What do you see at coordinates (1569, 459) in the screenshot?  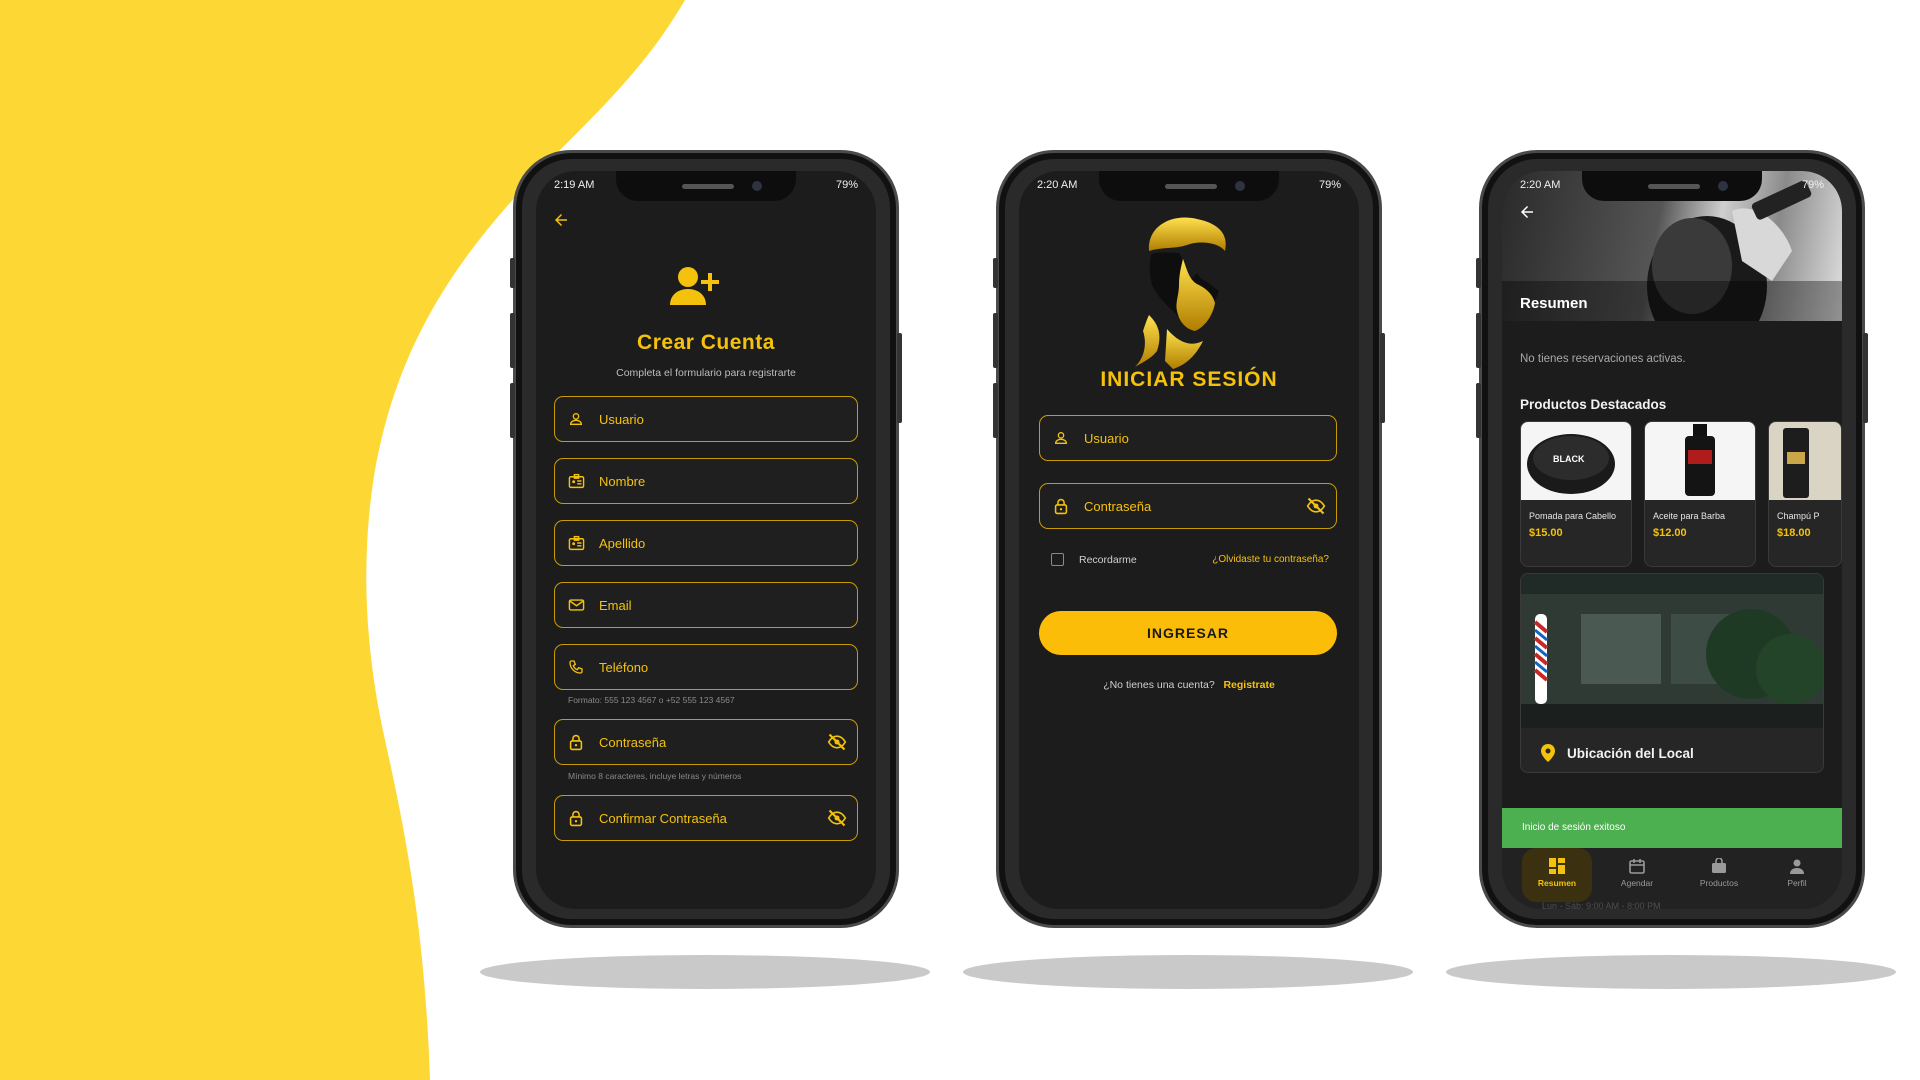 I see `svg-text: BLACK` at bounding box center [1569, 459].